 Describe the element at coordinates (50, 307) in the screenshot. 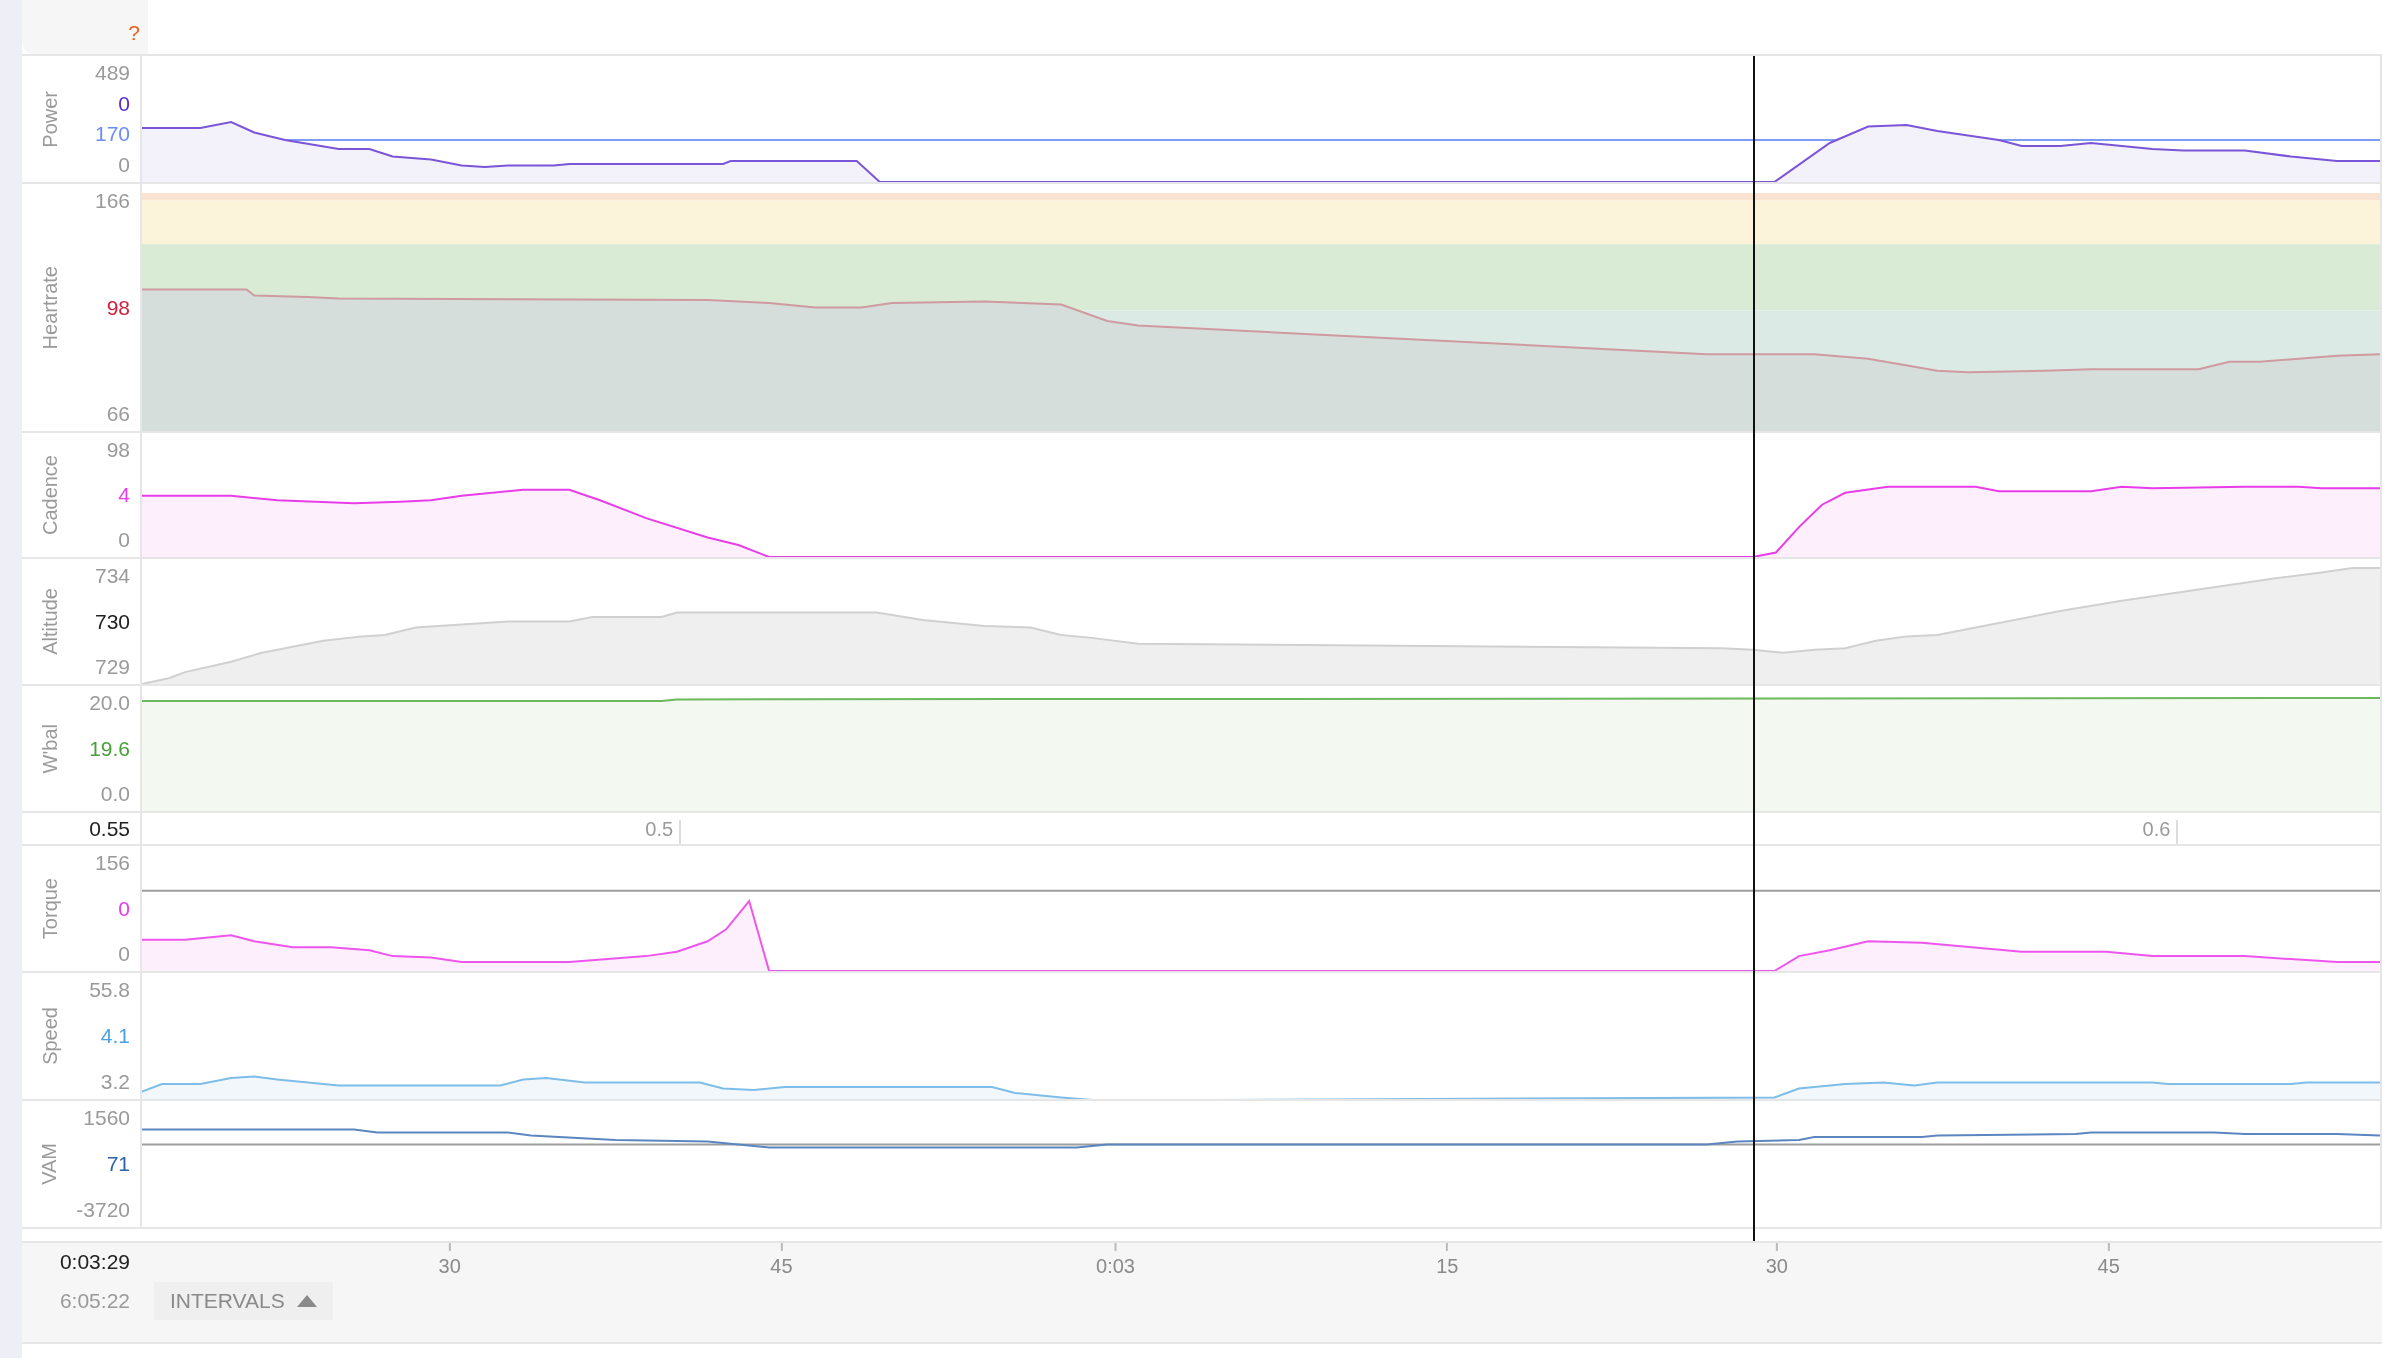

I see `metric-label: Heartrate` at that location.